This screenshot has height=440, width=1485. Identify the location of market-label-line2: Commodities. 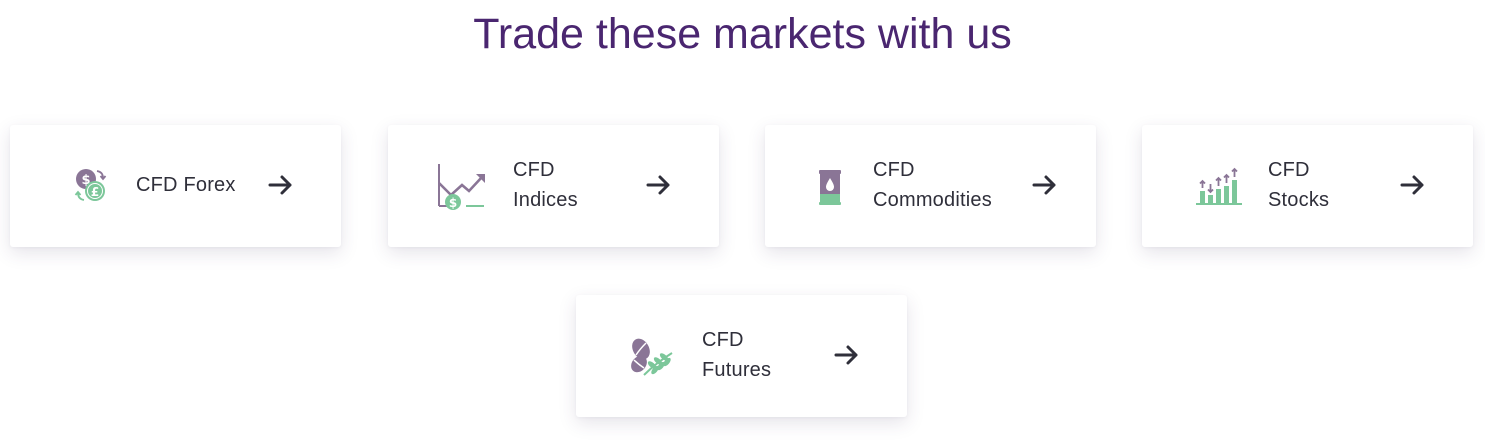
(932, 200).